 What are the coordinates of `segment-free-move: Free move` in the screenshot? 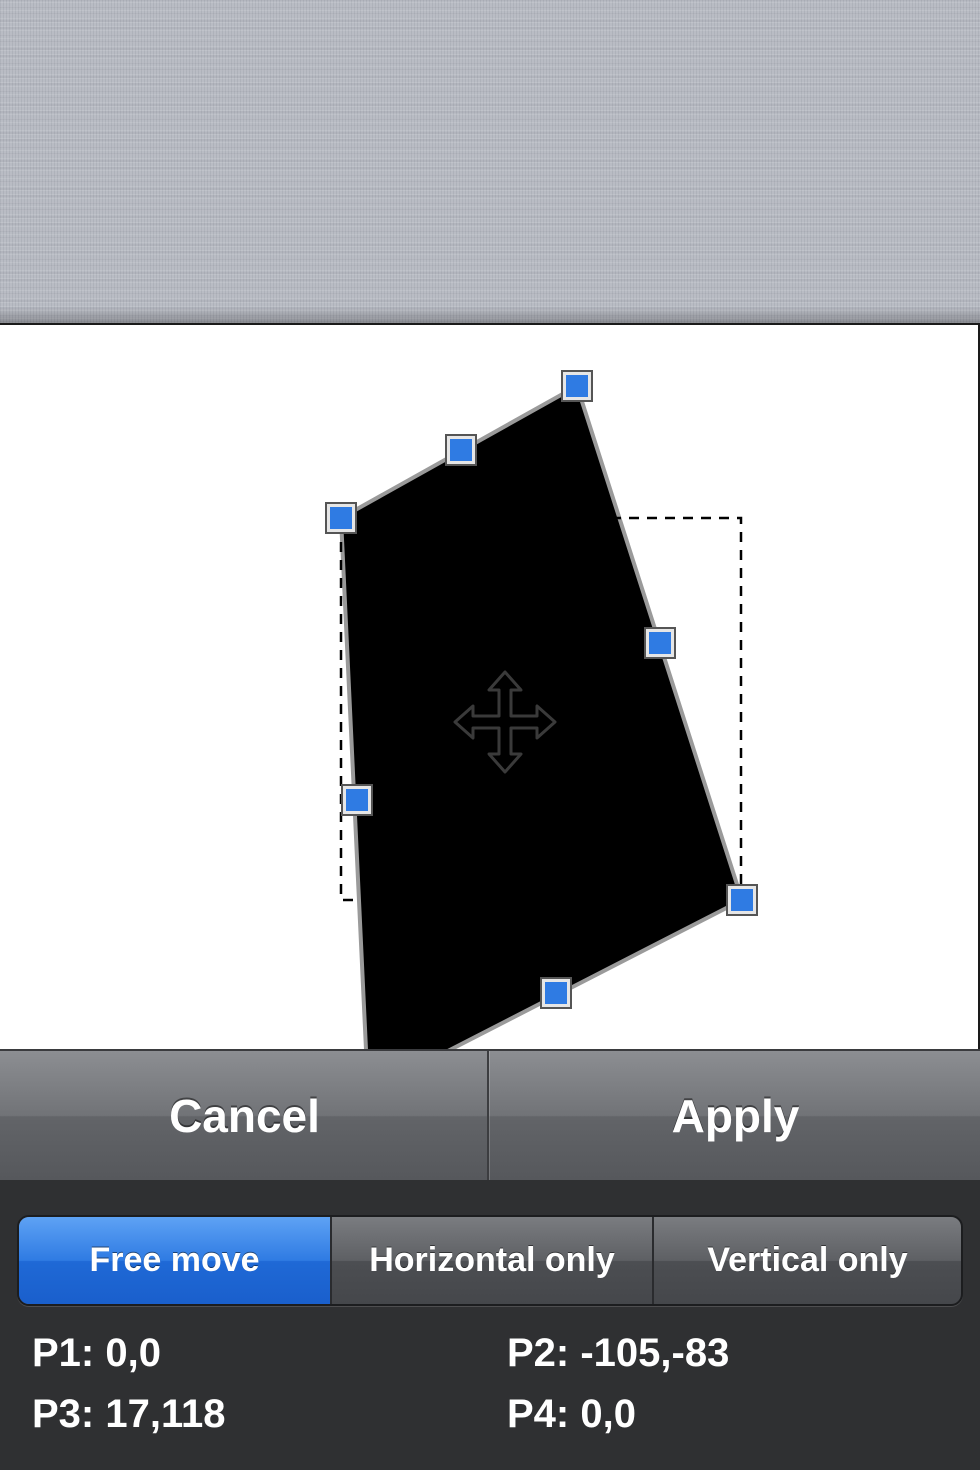 It's located at (174, 1260).